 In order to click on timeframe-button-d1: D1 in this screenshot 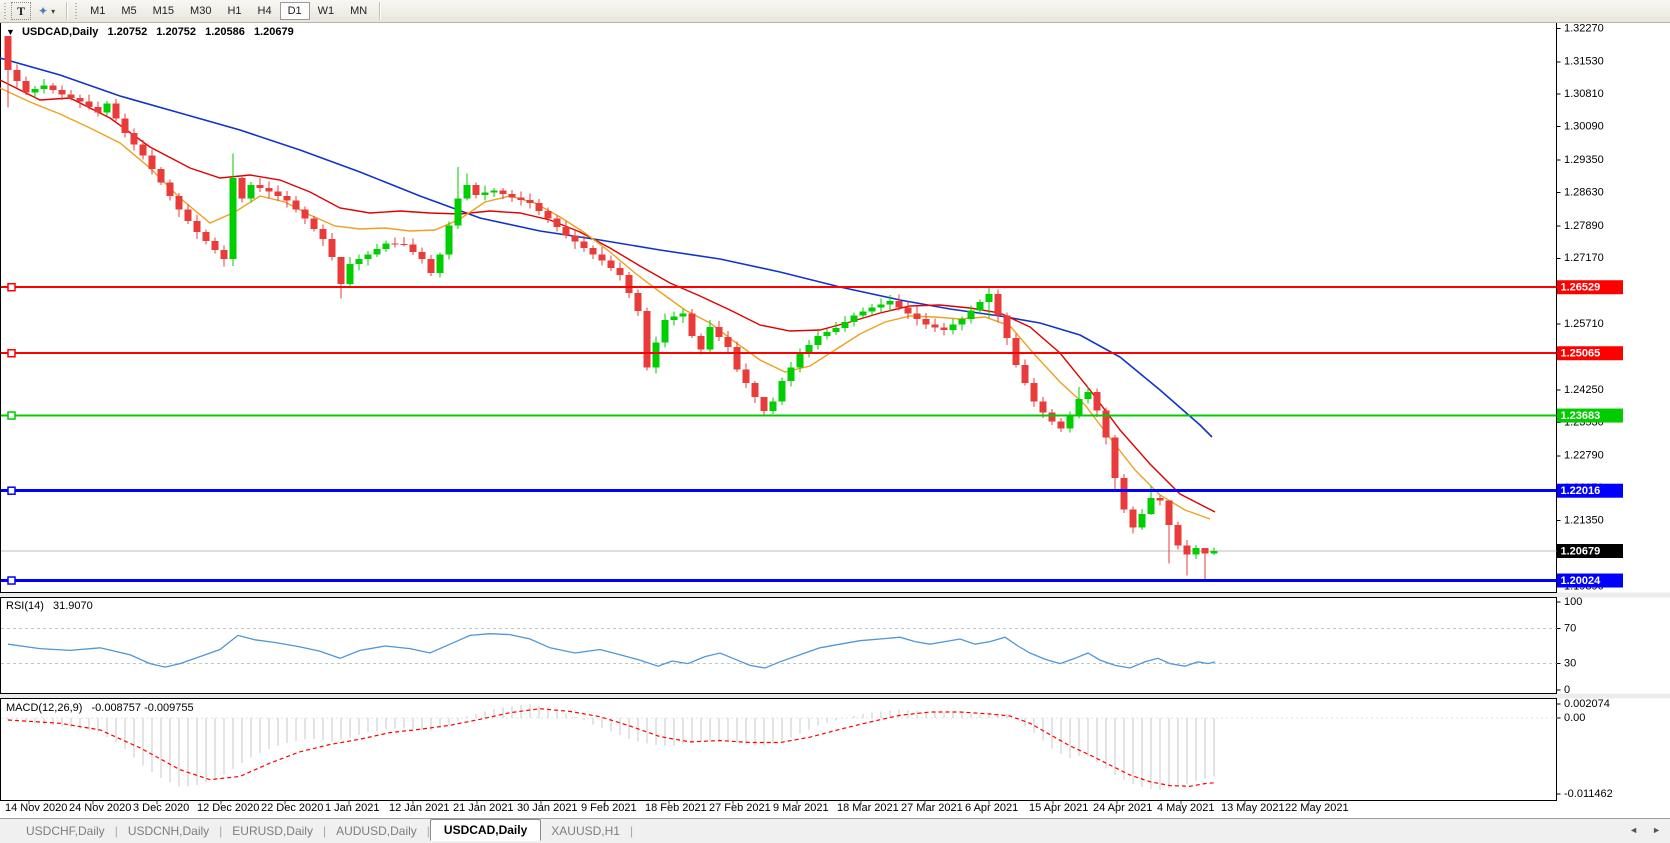, I will do `click(294, 11)`.